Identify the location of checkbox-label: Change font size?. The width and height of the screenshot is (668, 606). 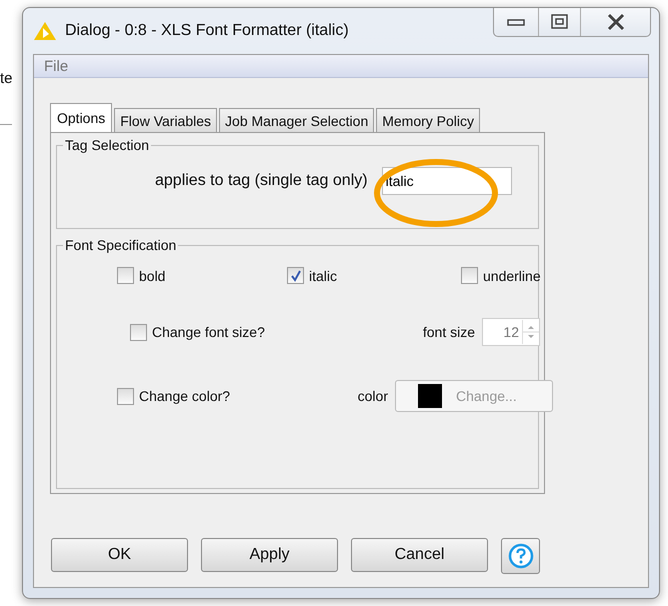
(208, 332).